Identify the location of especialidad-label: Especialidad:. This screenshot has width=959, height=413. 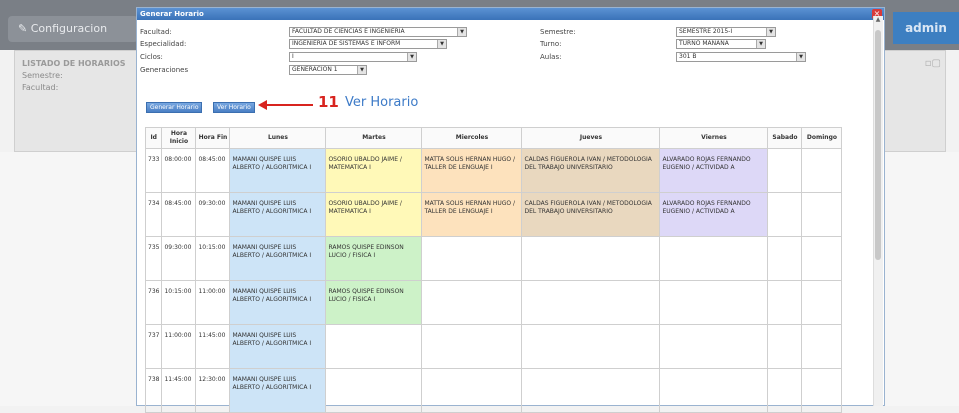
(163, 44).